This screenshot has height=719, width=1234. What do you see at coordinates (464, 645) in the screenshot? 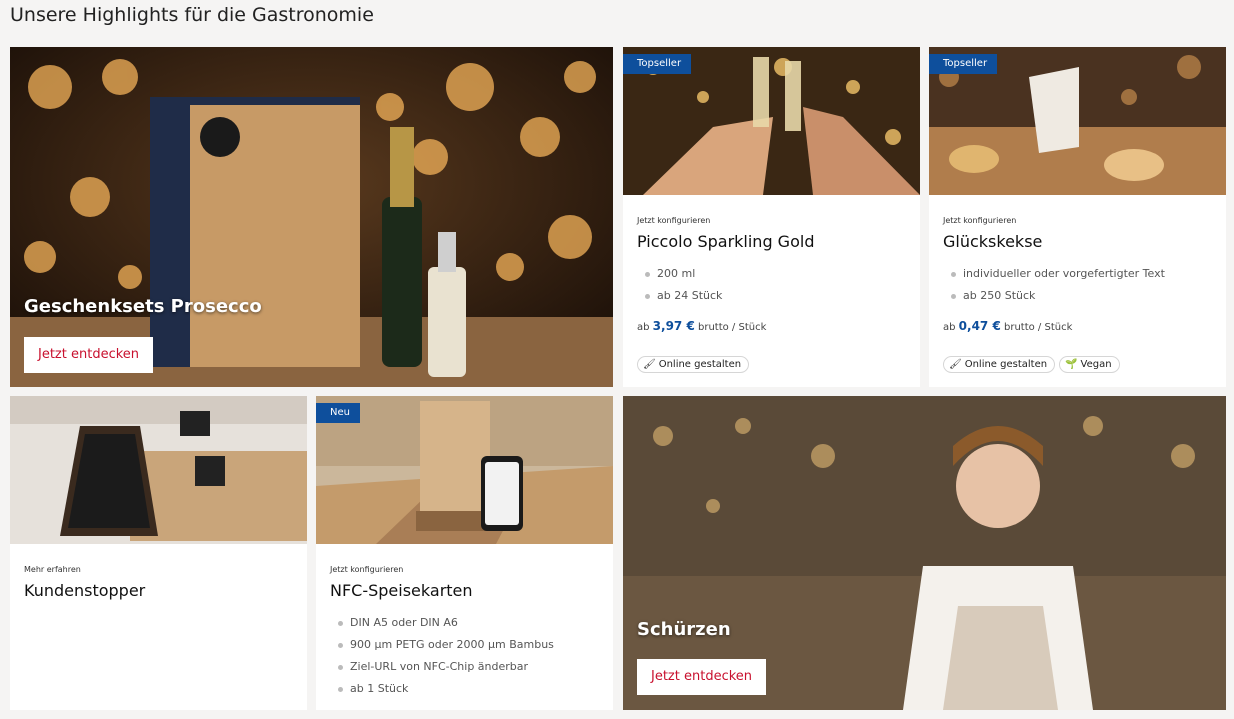
I see `feature-item: 900 µm PETG oder 2000 µm Bambus` at bounding box center [464, 645].